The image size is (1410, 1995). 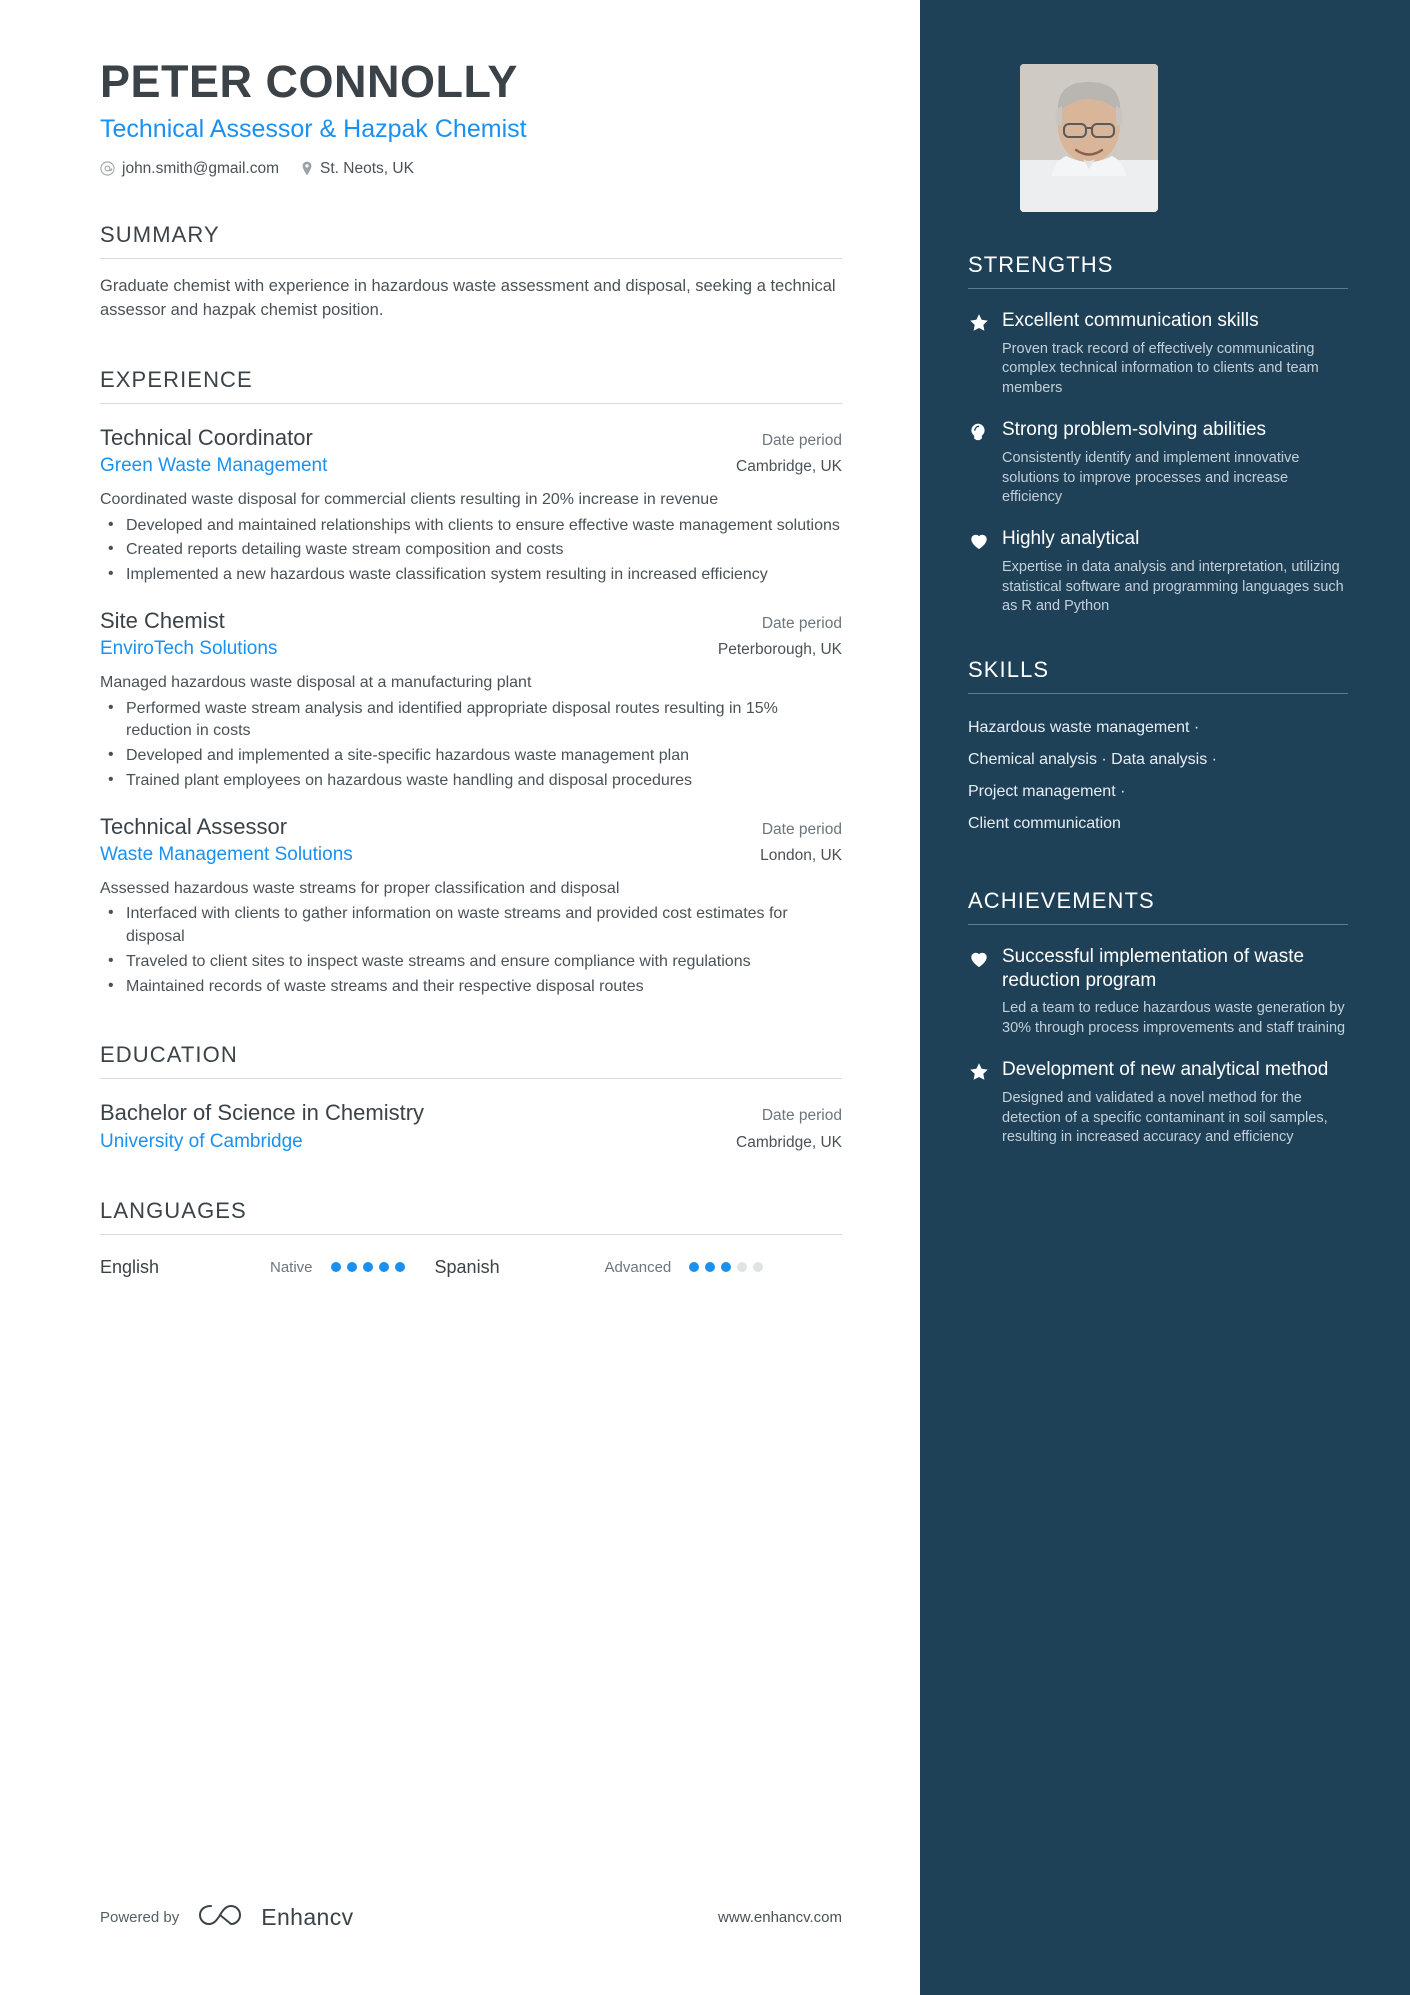 What do you see at coordinates (1165, 1070) in the screenshot?
I see `achievement-name: Development of new analytical method` at bounding box center [1165, 1070].